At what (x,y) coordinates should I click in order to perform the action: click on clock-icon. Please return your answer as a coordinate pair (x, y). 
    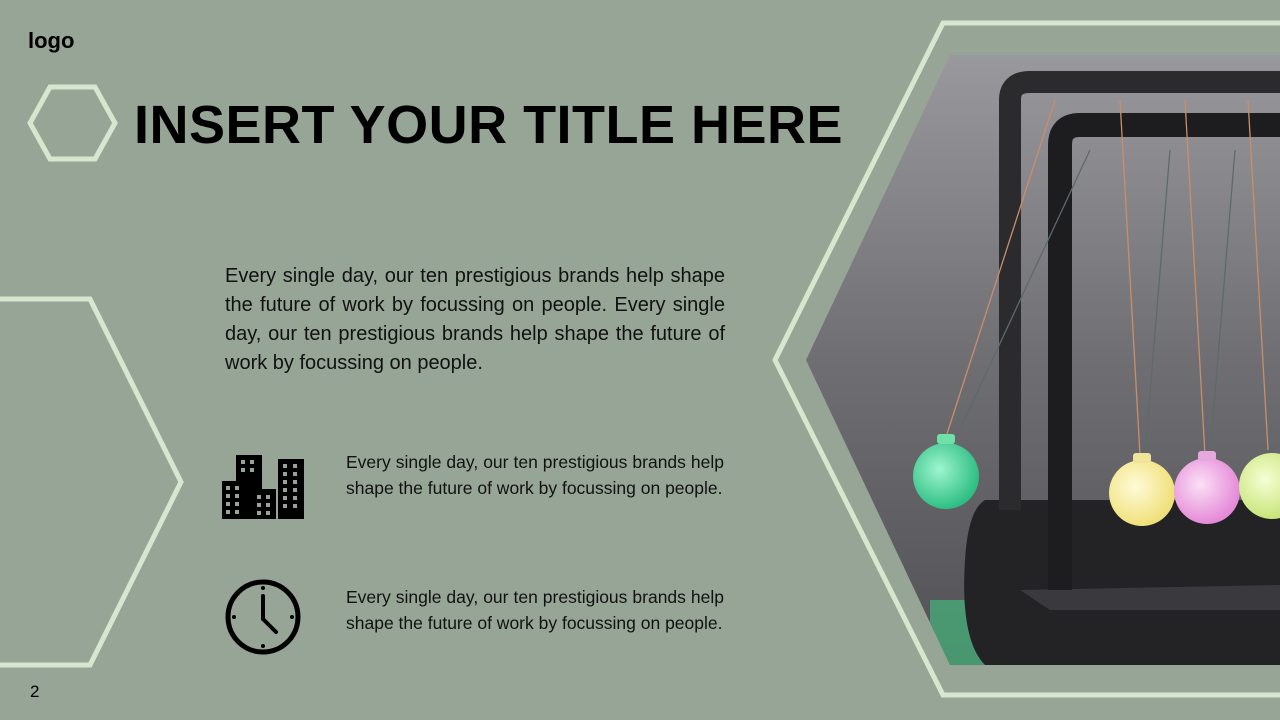
    Looking at the image, I should click on (263, 617).